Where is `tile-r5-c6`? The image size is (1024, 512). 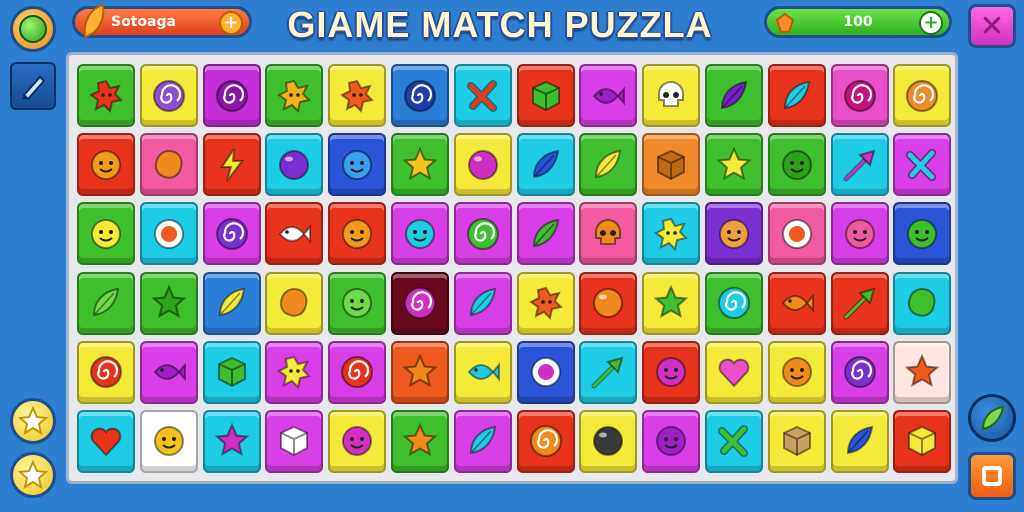
tile-r5-c6 is located at coordinates (419, 372).